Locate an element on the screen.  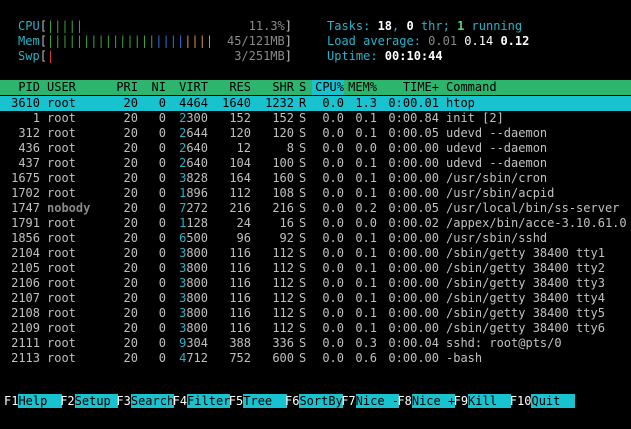
col-cpu-sorted: CPU% is located at coordinates (328, 87).